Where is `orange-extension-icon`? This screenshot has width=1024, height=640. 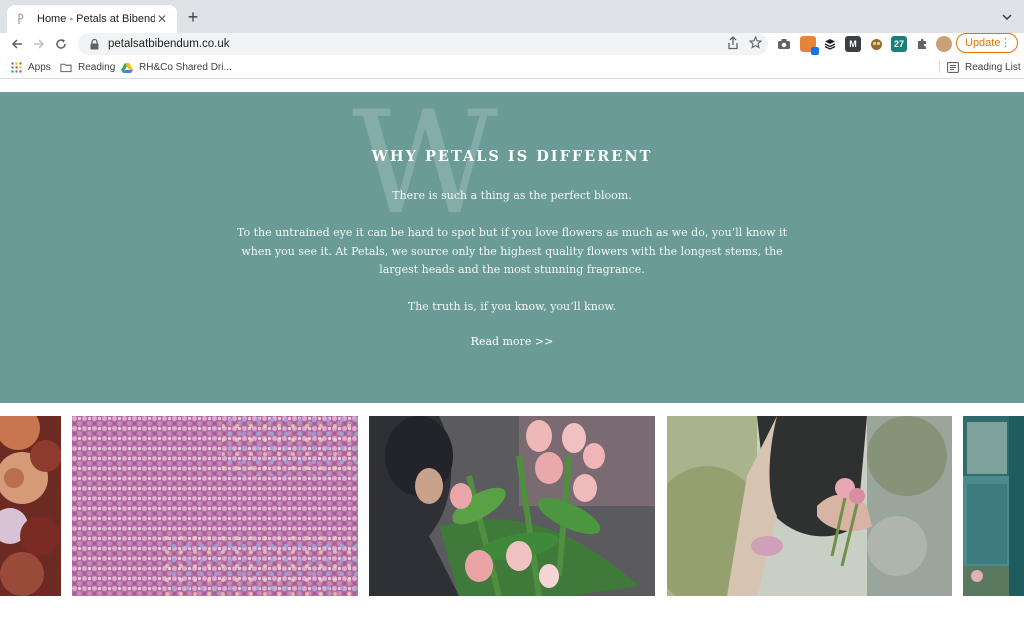
orange-extension-icon is located at coordinates (809, 45).